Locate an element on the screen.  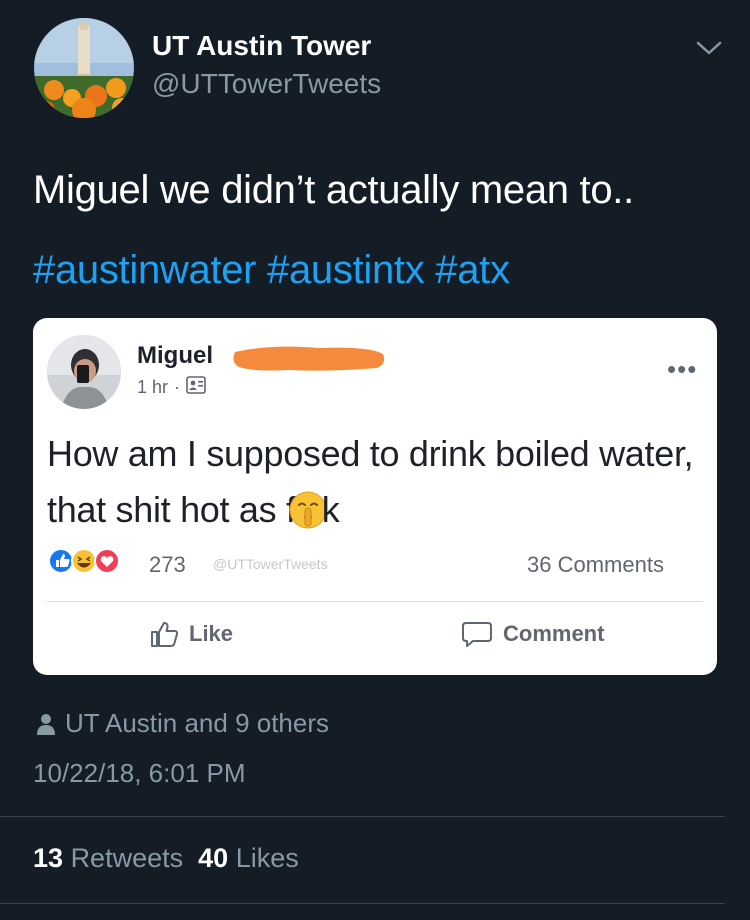
profile-avatar is located at coordinates (84, 68).